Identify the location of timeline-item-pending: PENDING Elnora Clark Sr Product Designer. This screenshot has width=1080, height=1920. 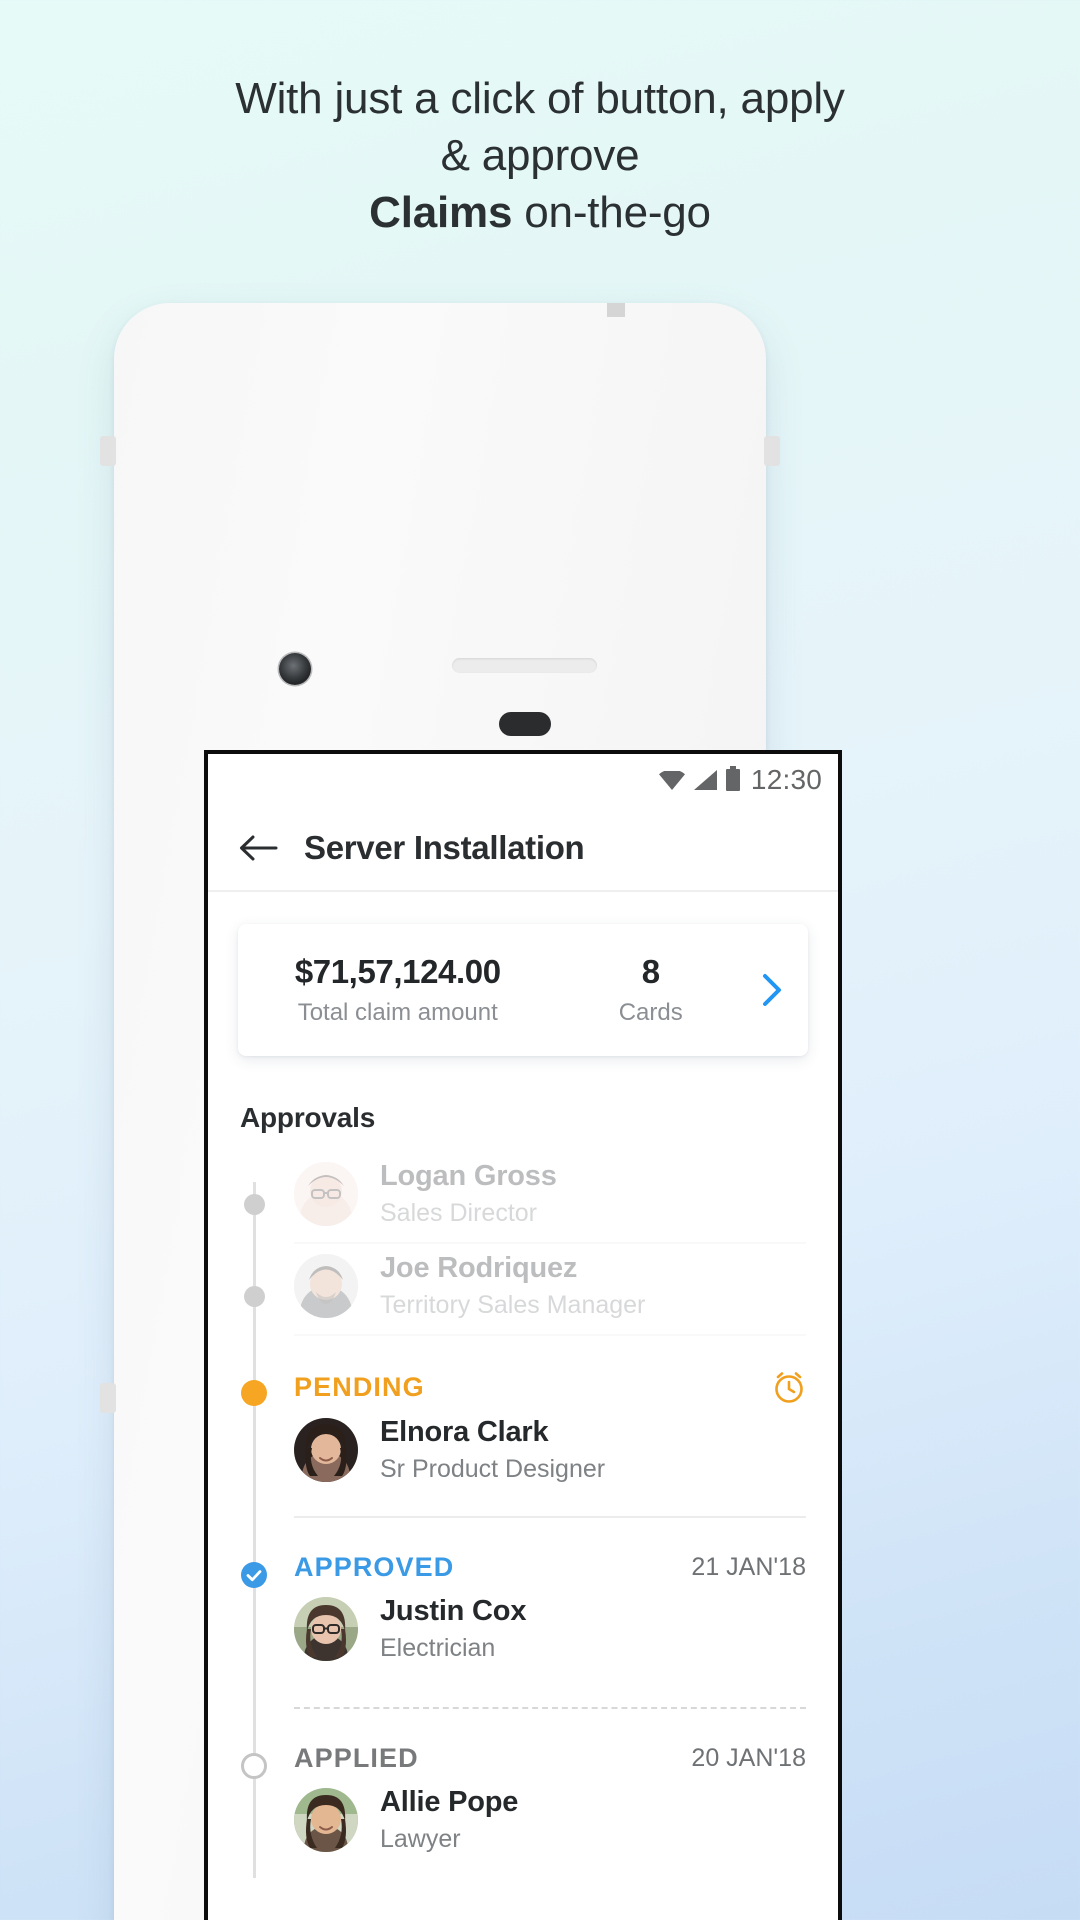
(523, 1427).